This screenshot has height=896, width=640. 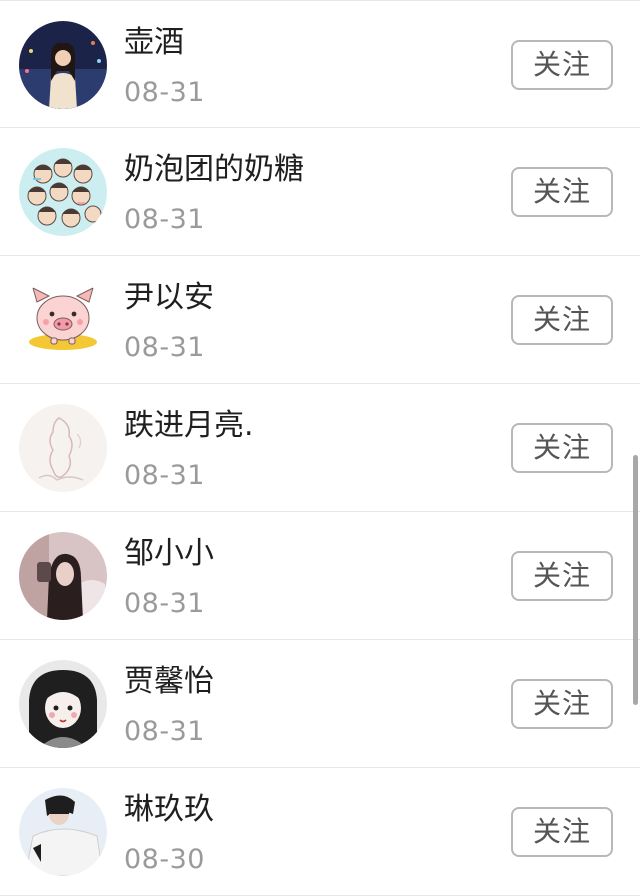 What do you see at coordinates (320, 704) in the screenshot?
I see `list-item: 贾馨怡 08-31 关注` at bounding box center [320, 704].